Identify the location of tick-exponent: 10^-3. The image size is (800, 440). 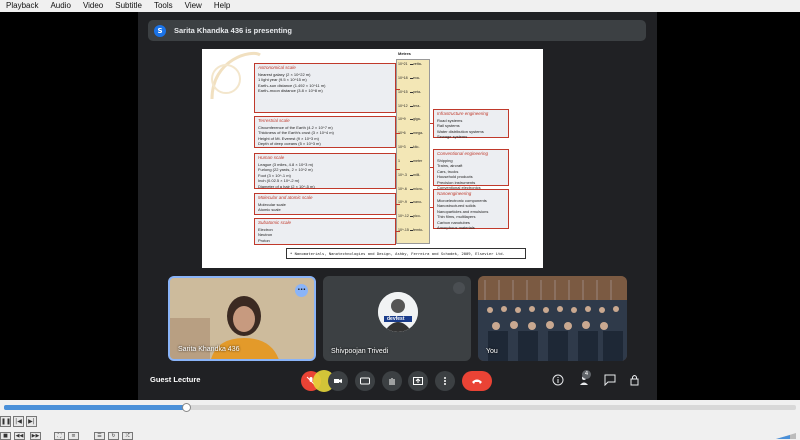
(402, 174).